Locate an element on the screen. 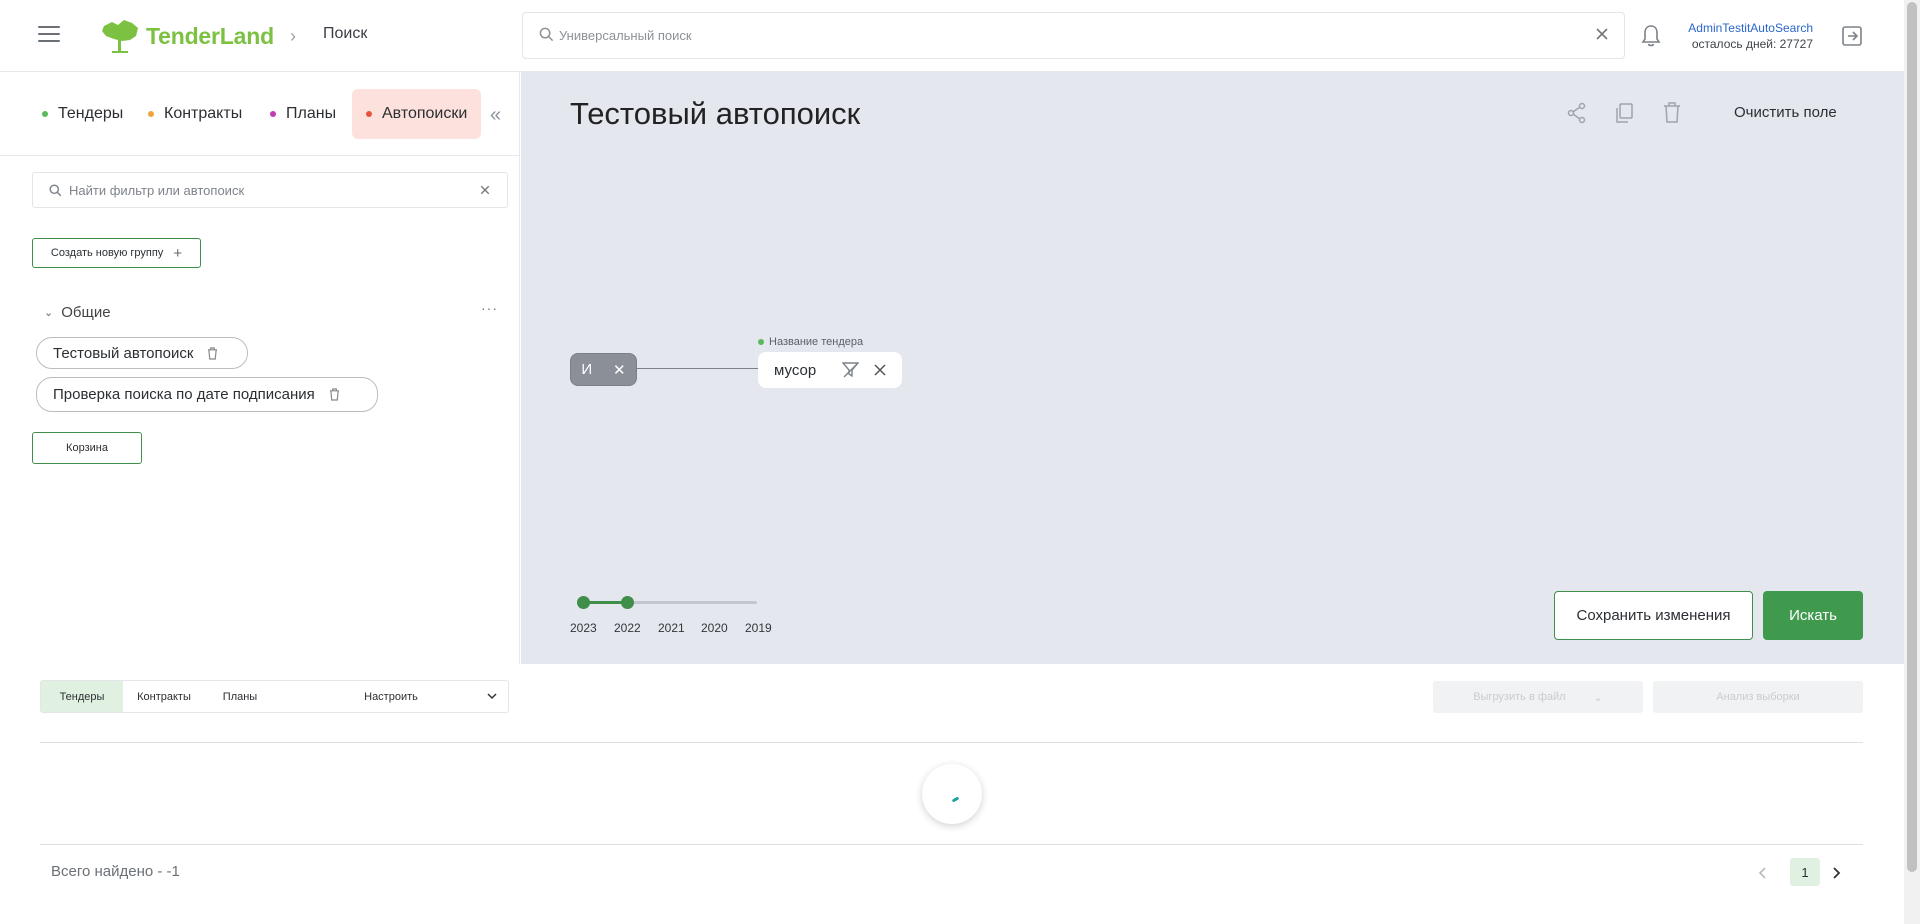  clear-field-button: Очистить поле is located at coordinates (1785, 112).